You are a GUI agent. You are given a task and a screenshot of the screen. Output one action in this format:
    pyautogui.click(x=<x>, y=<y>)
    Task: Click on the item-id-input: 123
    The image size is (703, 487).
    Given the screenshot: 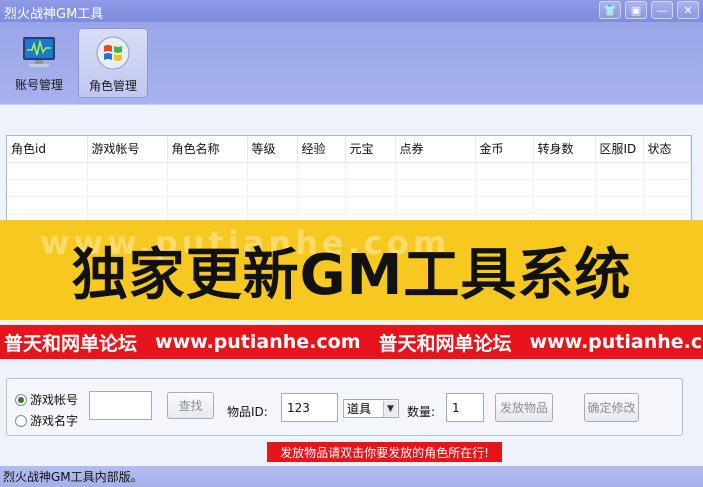 What is the action you would take?
    pyautogui.click(x=309, y=407)
    